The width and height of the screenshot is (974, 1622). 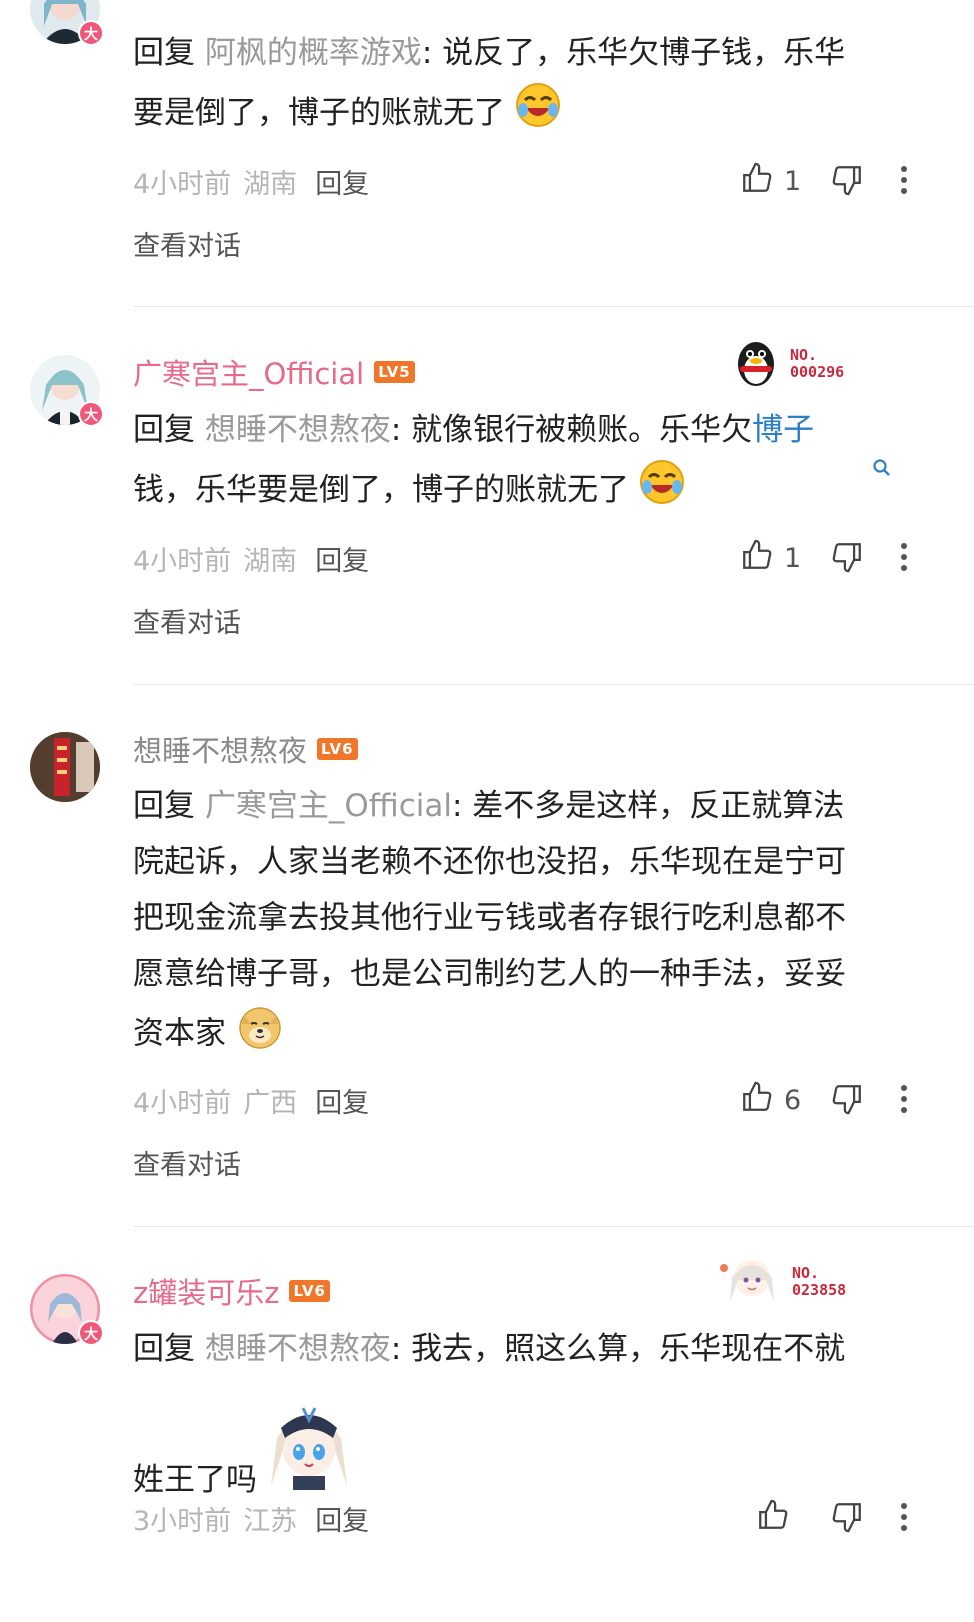 I want to click on like-button: 6, so click(x=780, y=1100).